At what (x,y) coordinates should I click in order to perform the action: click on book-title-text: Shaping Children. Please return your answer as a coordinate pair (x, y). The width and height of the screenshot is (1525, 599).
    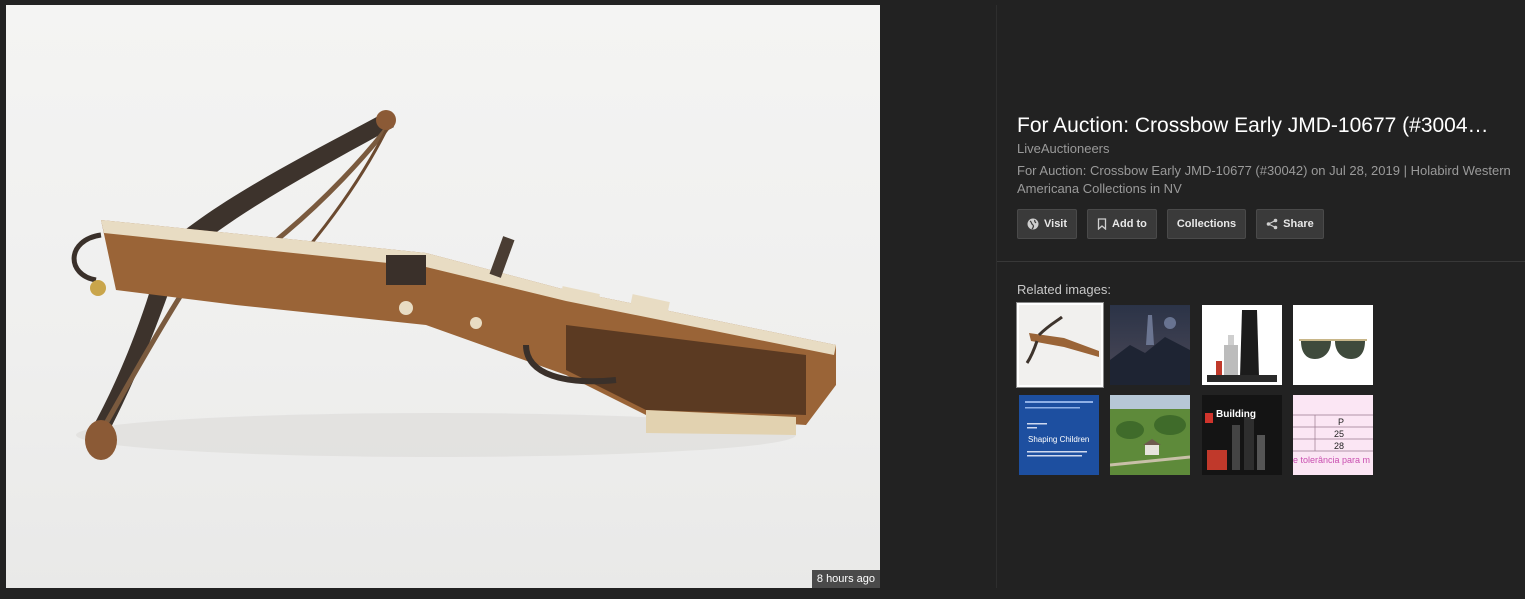
    Looking at the image, I should click on (1059, 439).